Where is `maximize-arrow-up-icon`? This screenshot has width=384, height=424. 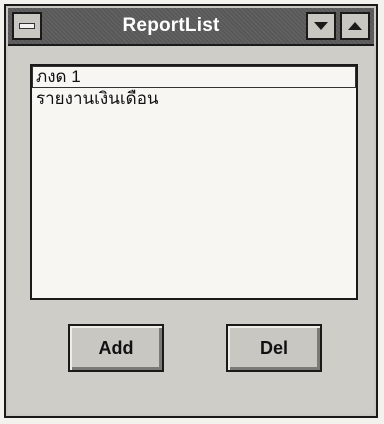
maximize-arrow-up-icon is located at coordinates (355, 26).